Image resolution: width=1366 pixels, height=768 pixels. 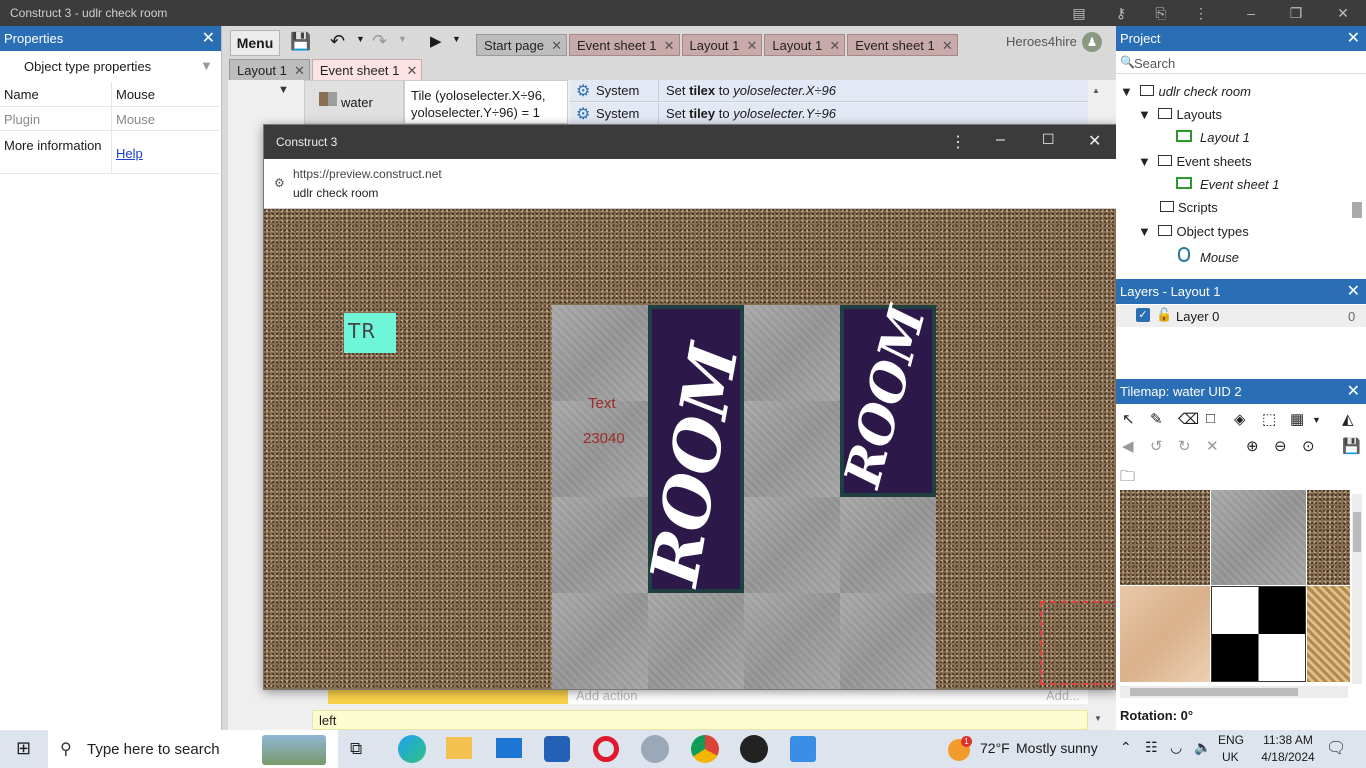 I want to click on undo-icon: ↶, so click(x=337, y=41).